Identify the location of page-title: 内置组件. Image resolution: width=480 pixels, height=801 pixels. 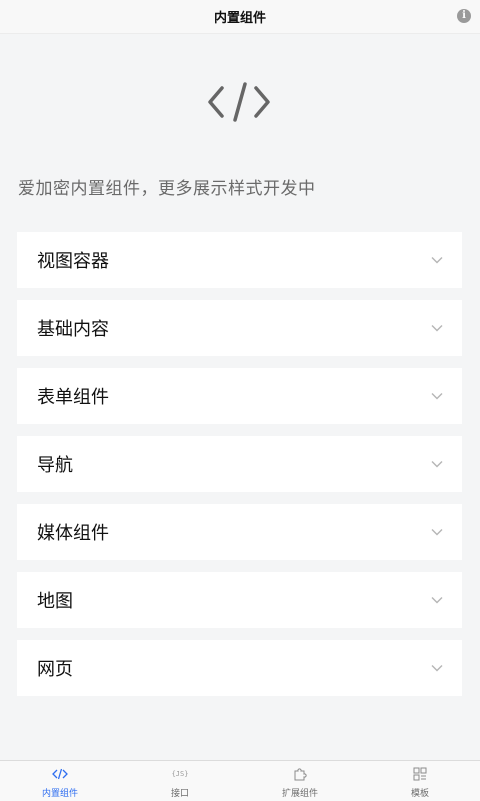
(239, 18).